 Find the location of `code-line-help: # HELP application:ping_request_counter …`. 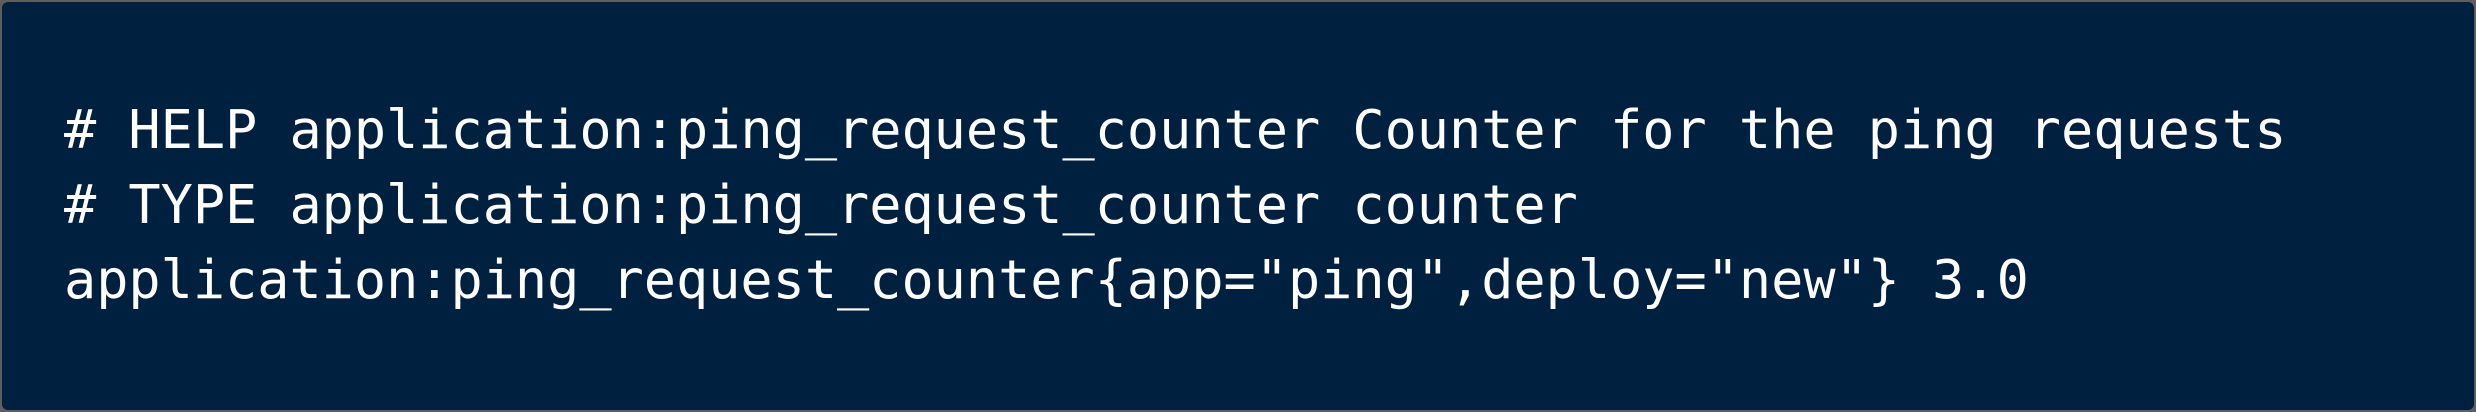

code-line-help: # HELP application:ping_request_counter … is located at coordinates (1175, 129).